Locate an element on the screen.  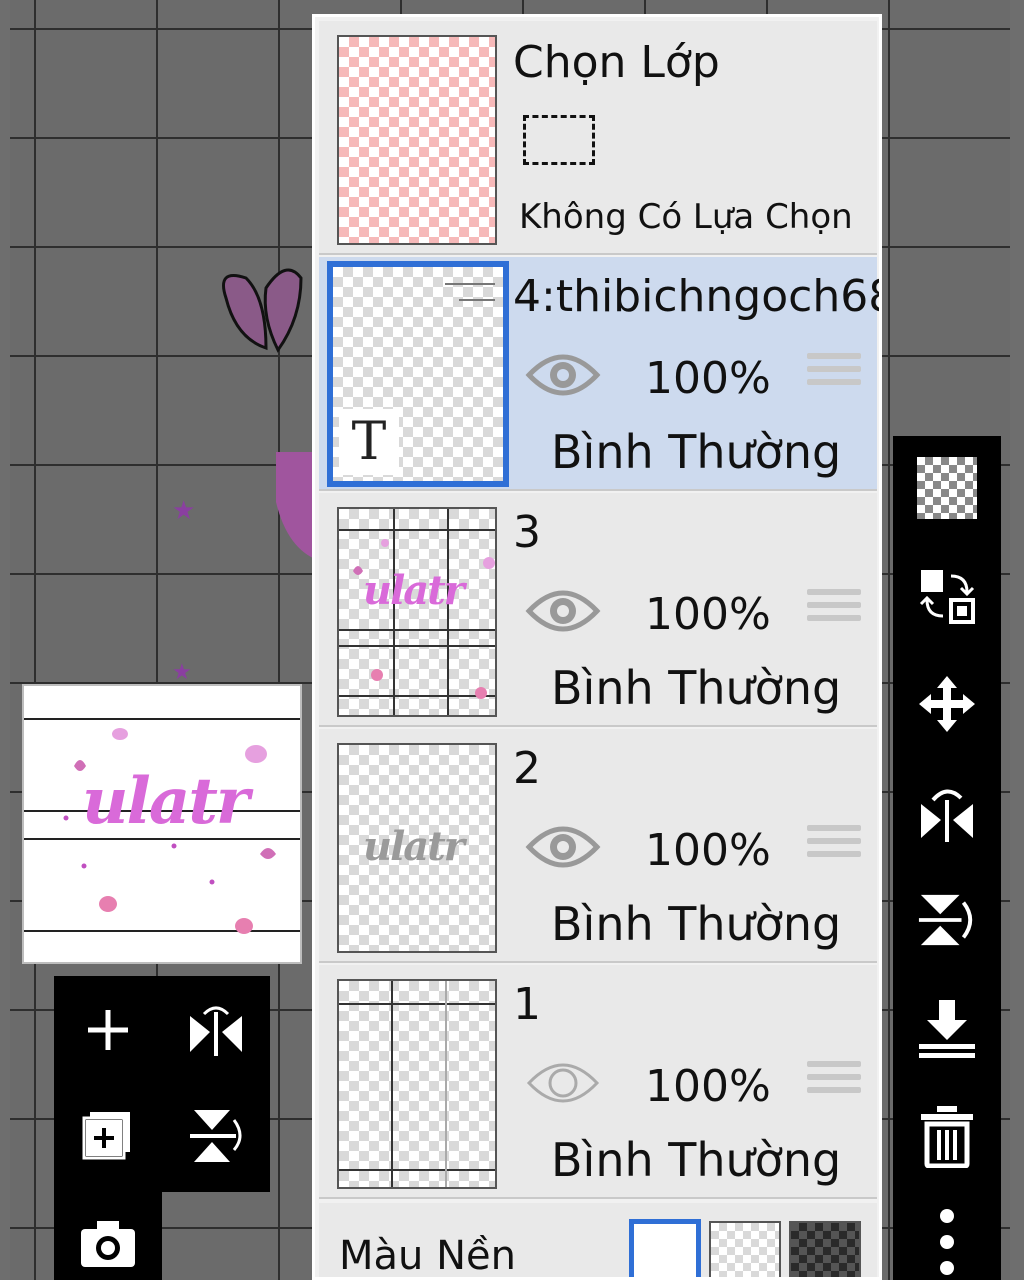
layer-thumbnail is located at coordinates (417, 1084).